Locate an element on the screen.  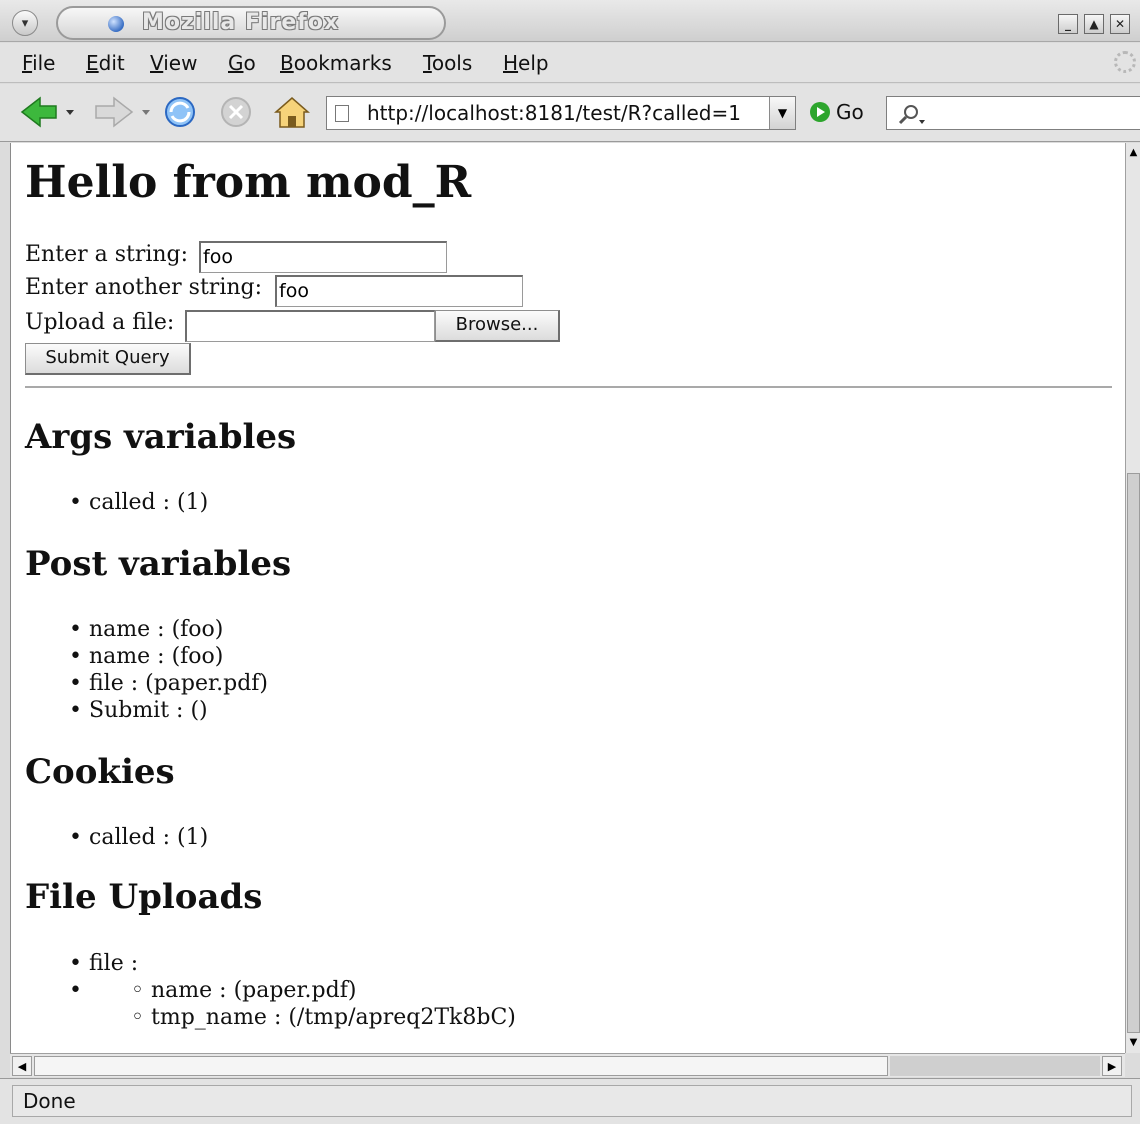
window-title: Mozilla Firefox is located at coordinates (241, 22).